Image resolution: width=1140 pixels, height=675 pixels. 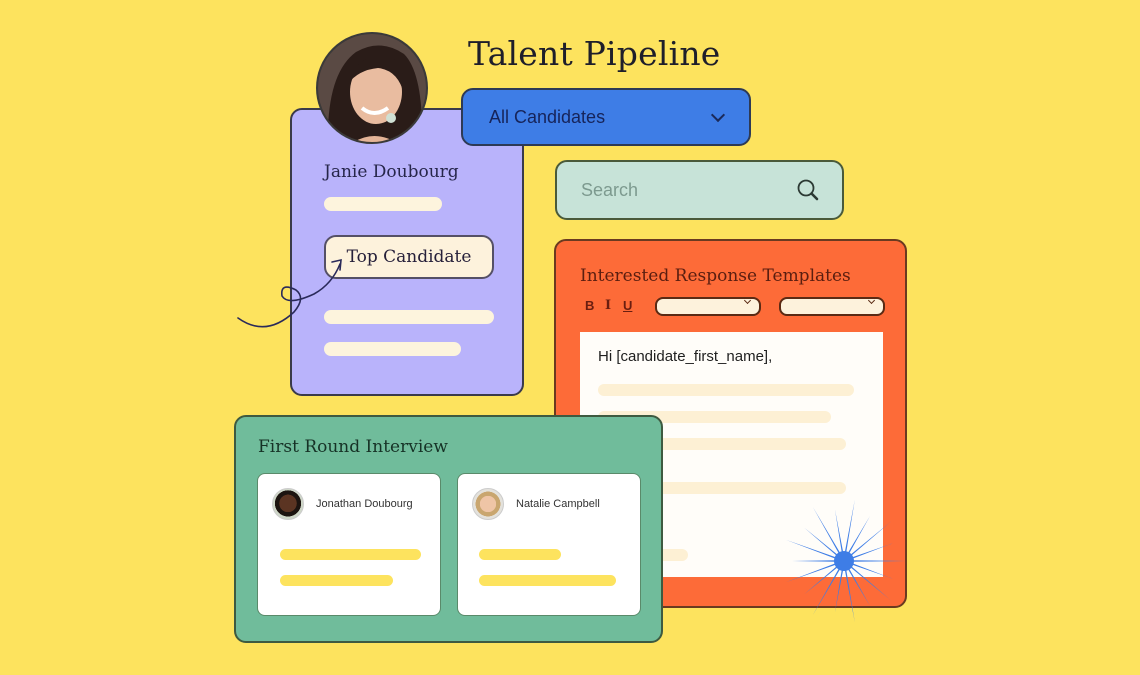 What do you see at coordinates (808, 190) in the screenshot?
I see `search-icon` at bounding box center [808, 190].